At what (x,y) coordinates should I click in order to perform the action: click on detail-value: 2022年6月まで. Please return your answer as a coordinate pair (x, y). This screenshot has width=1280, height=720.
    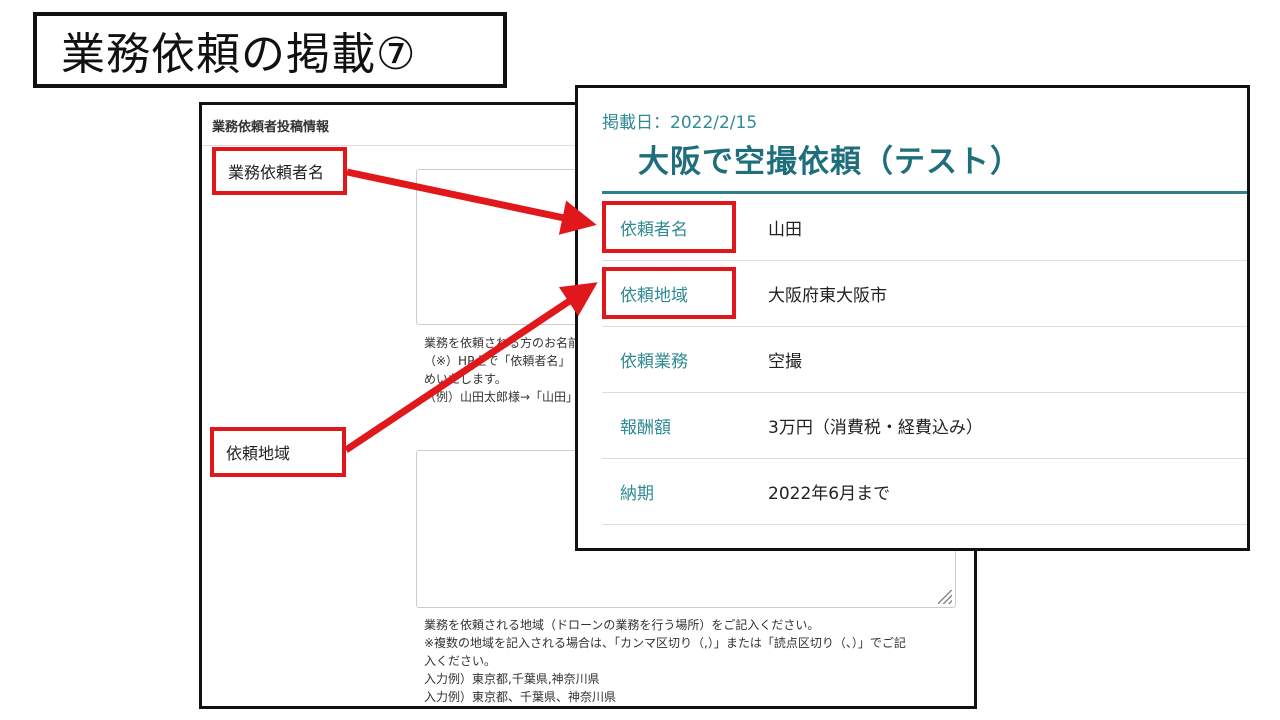
    Looking at the image, I should click on (829, 493).